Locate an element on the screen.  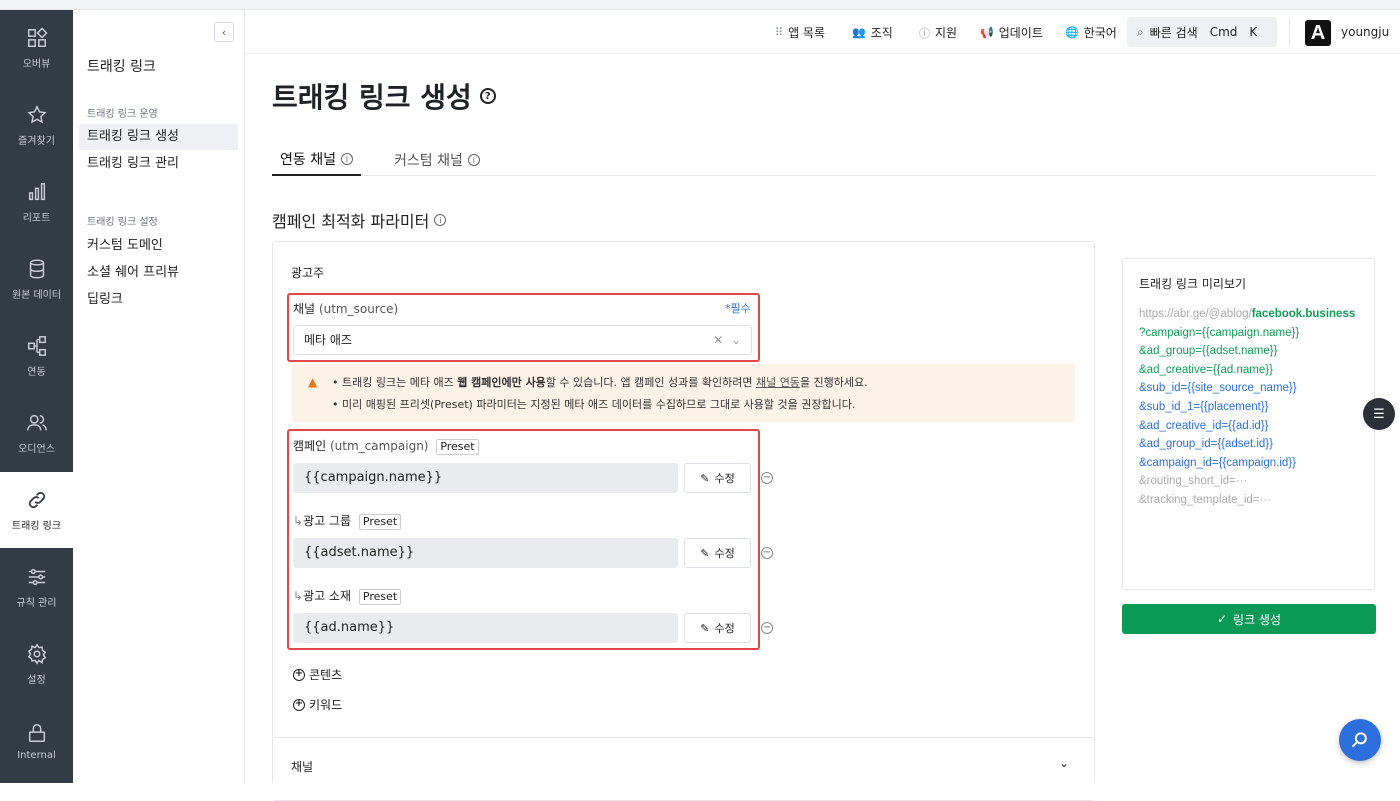
support-button: ⓘ 지원 is located at coordinates (938, 32).